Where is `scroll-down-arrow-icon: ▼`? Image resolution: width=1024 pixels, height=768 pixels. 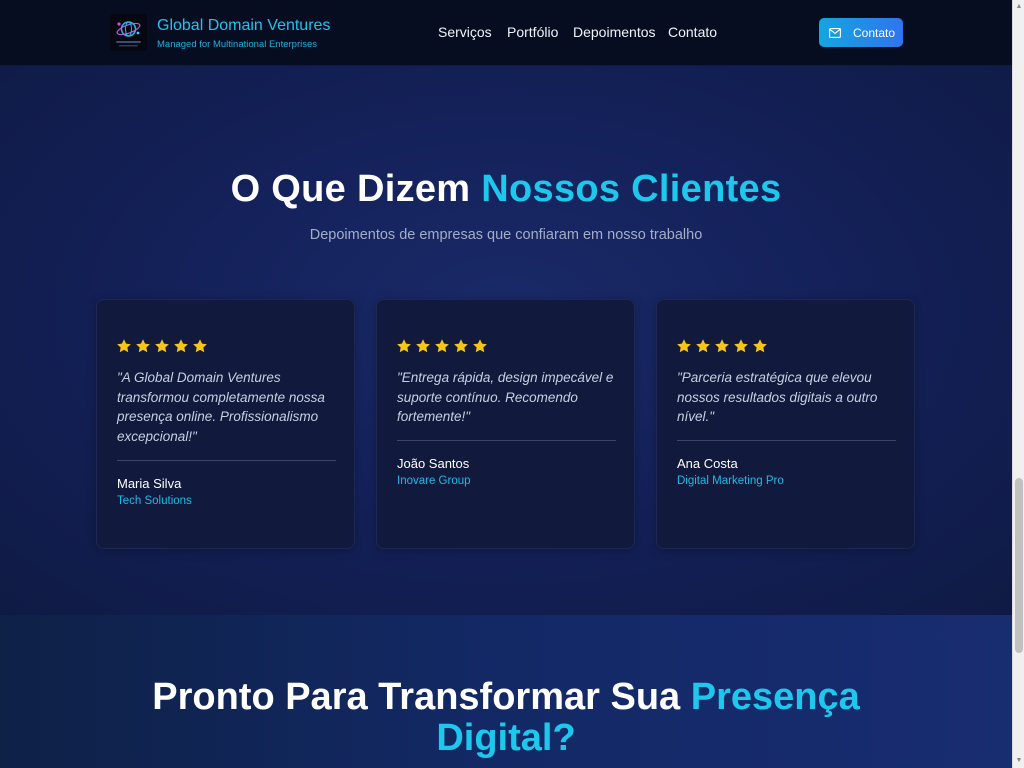 scroll-down-arrow-icon: ▼ is located at coordinates (1019, 761).